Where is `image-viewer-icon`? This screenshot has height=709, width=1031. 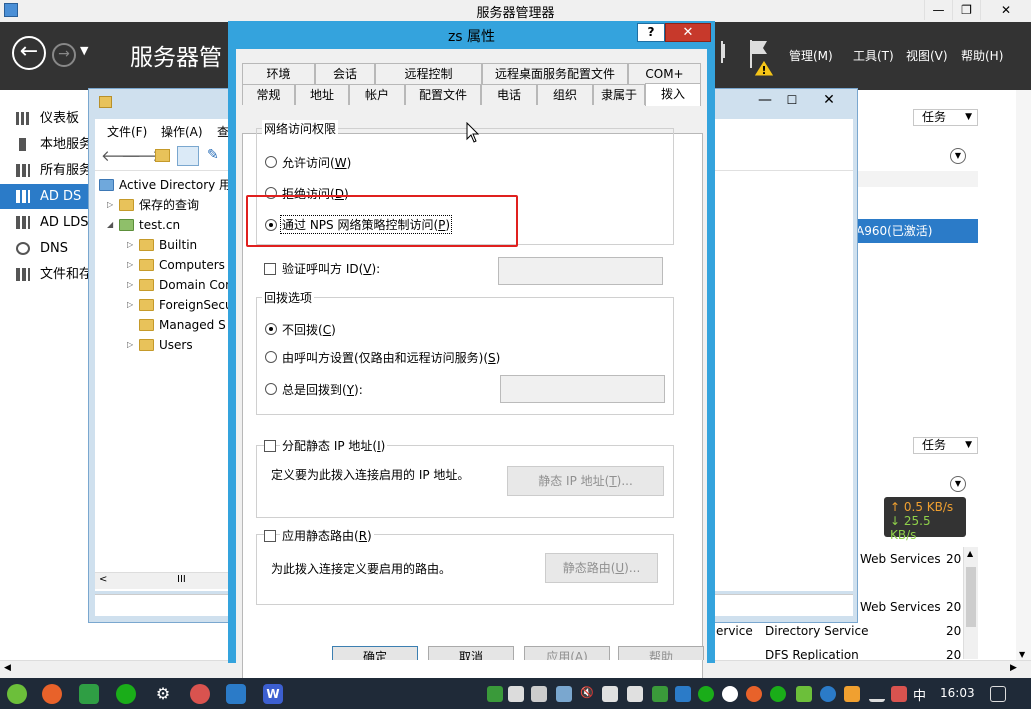
image-viewer-icon is located at coordinates (236, 694).